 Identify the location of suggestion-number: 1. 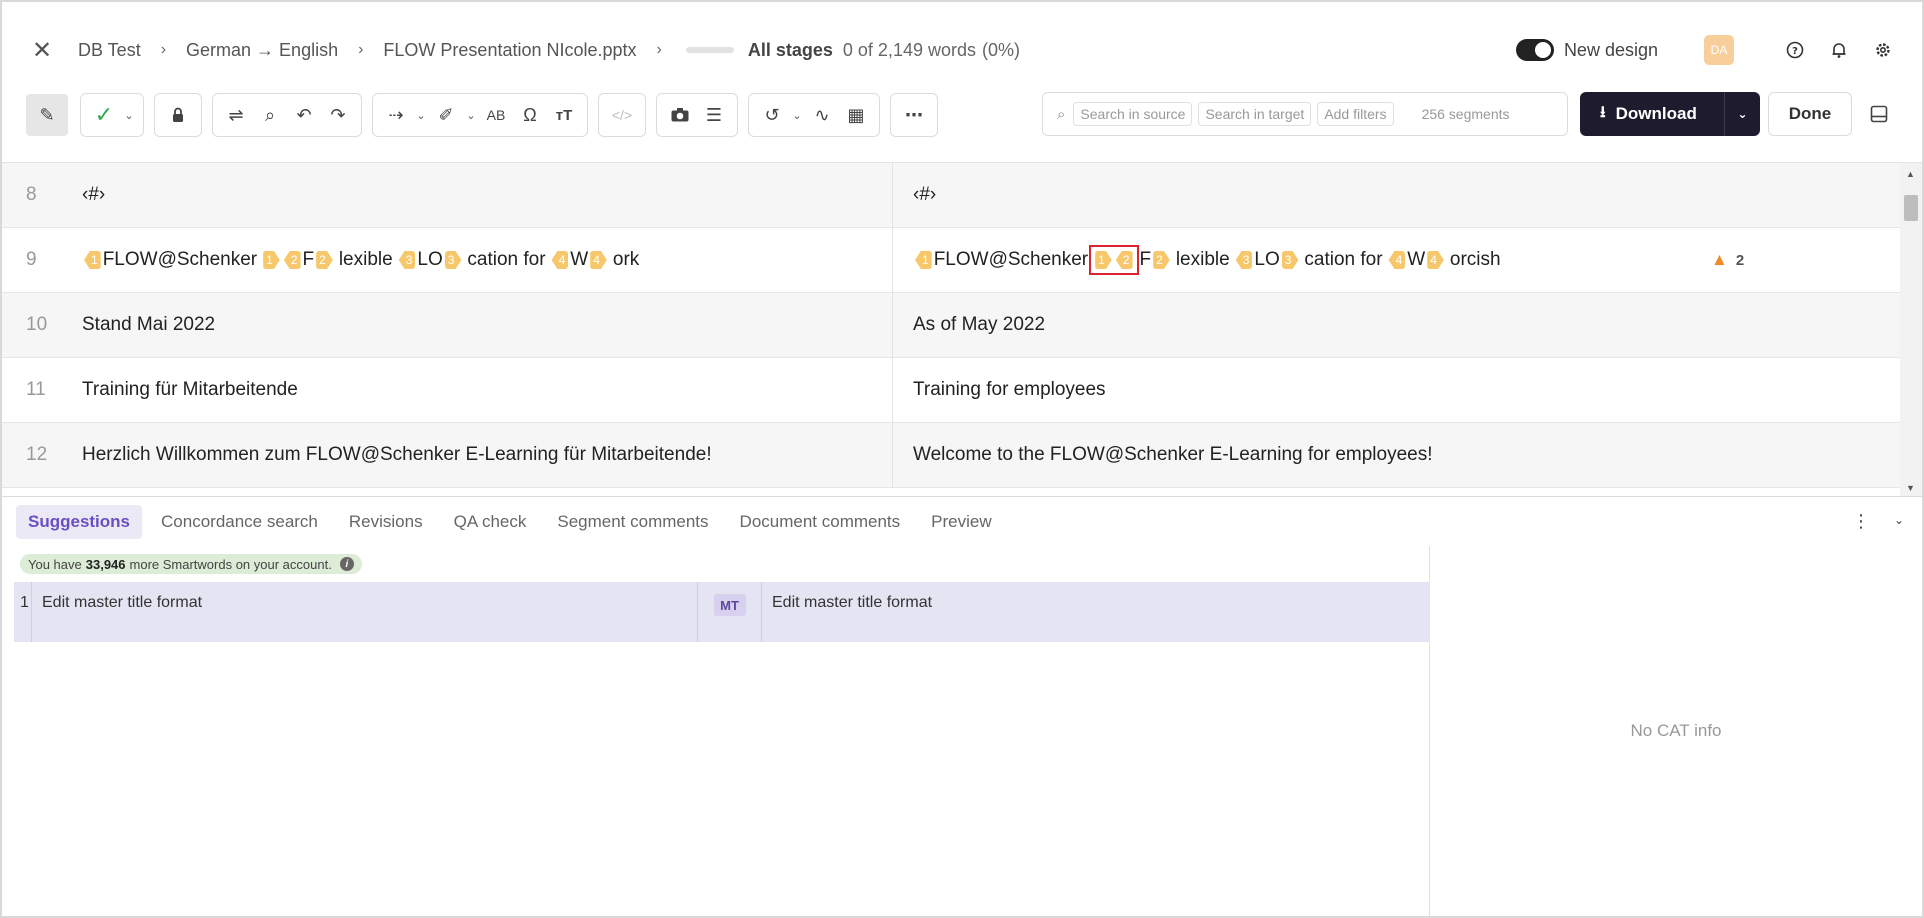
(23, 612).